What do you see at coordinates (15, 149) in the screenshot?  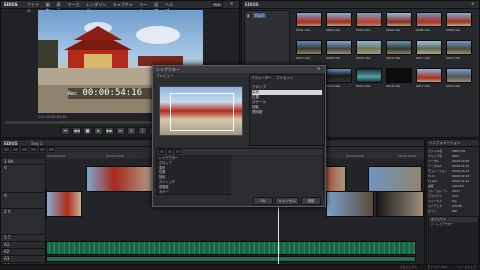 I see `save-icon` at bounding box center [15, 149].